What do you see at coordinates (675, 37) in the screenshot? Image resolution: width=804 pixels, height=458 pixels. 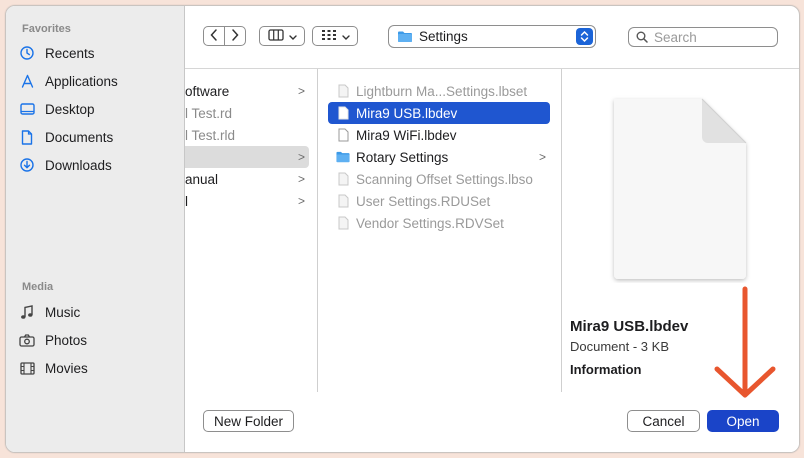 I see `search-placeholder: Search` at bounding box center [675, 37].